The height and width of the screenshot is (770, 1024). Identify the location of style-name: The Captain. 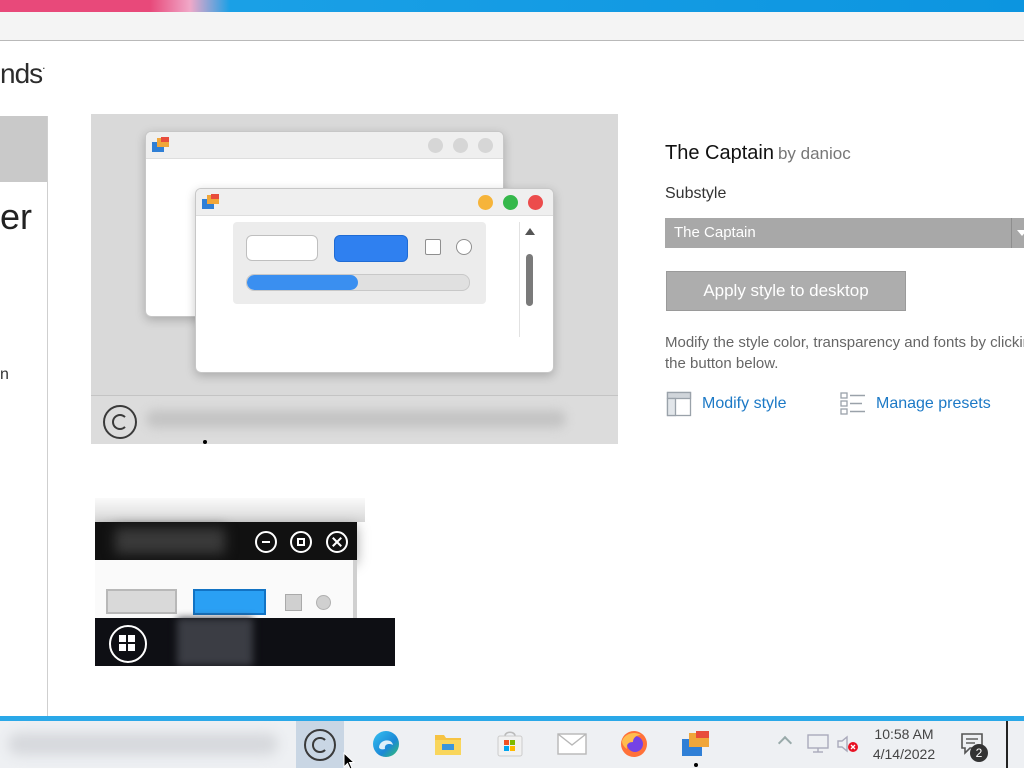
(719, 153).